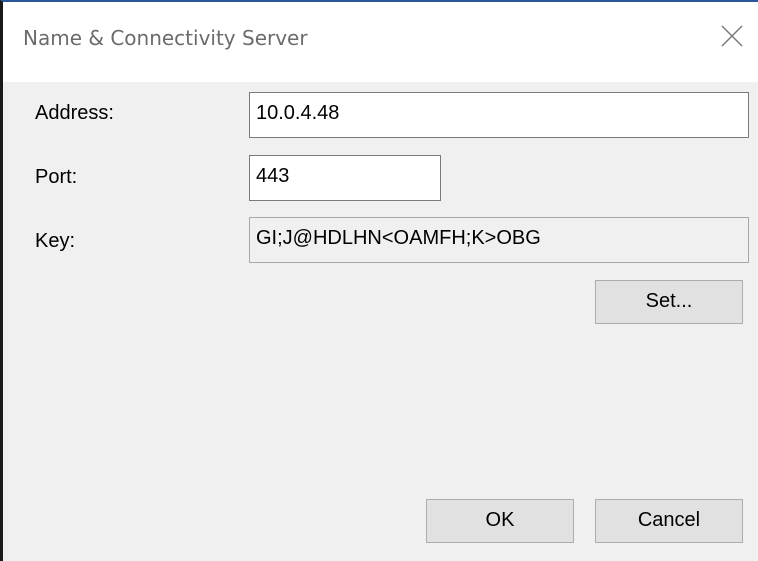 This screenshot has height=561, width=758. What do you see at coordinates (499, 115) in the screenshot?
I see `address-field: 10.0.4.48` at bounding box center [499, 115].